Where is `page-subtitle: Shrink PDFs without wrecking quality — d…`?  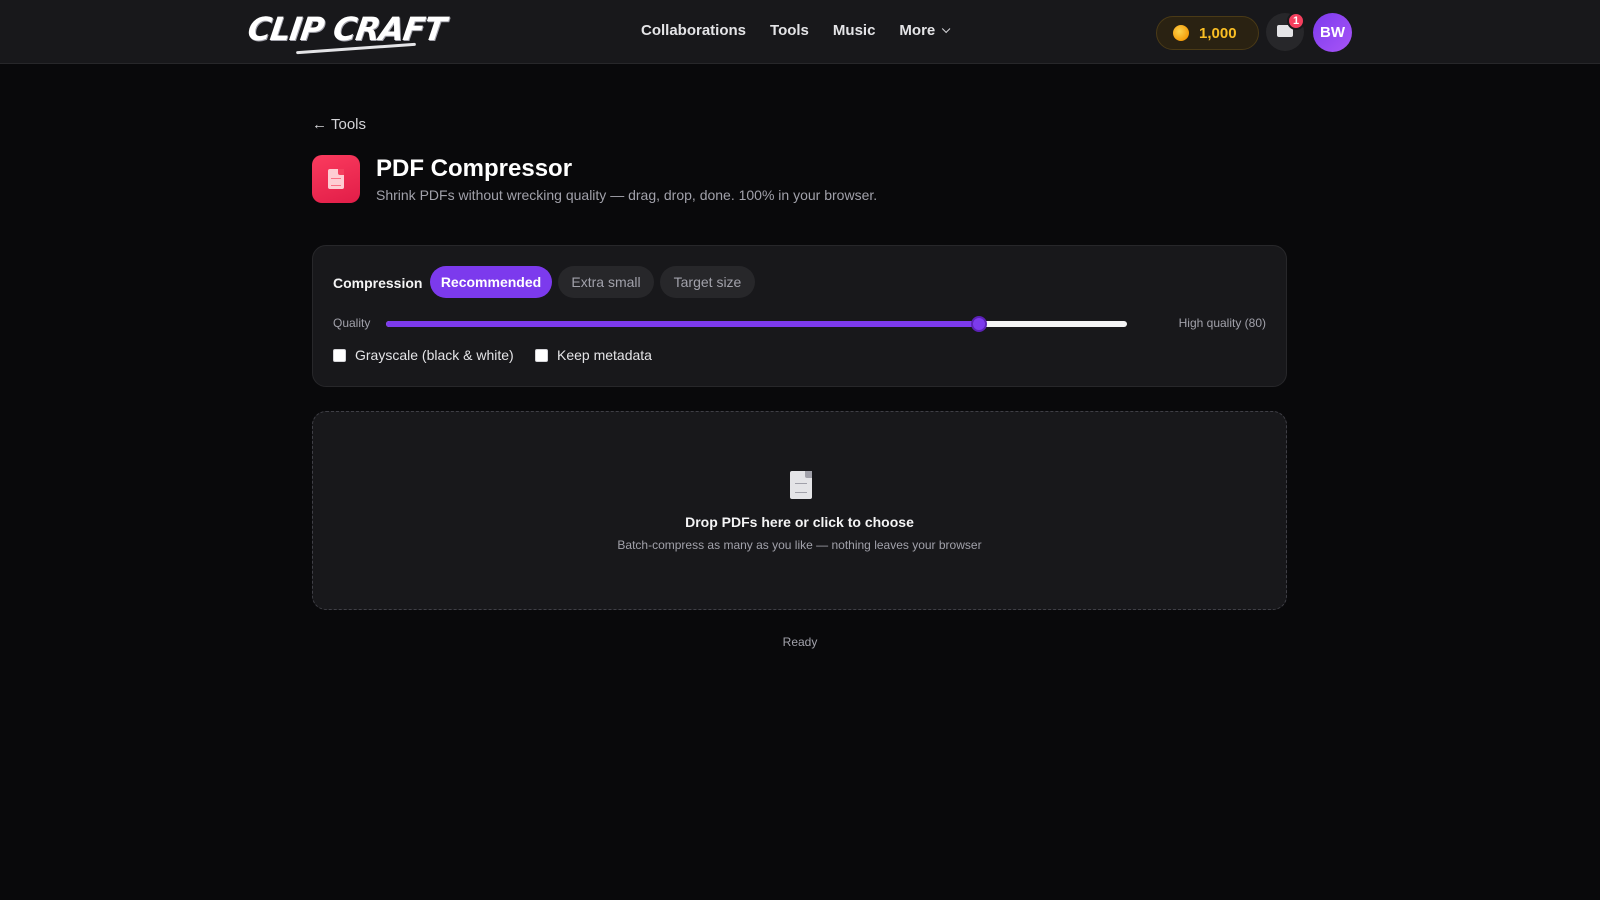 page-subtitle: Shrink PDFs without wrecking quality — d… is located at coordinates (627, 195).